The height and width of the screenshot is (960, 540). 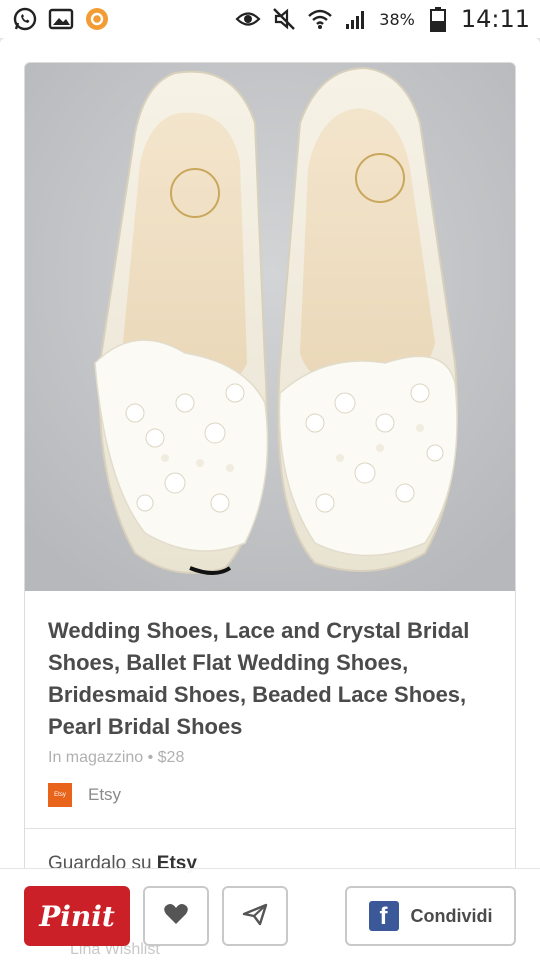 I want to click on whatsapp-icon, so click(x=25, y=19).